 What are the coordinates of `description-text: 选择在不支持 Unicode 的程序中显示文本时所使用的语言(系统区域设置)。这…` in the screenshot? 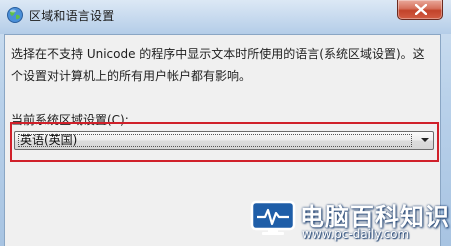 It's located at (218, 65).